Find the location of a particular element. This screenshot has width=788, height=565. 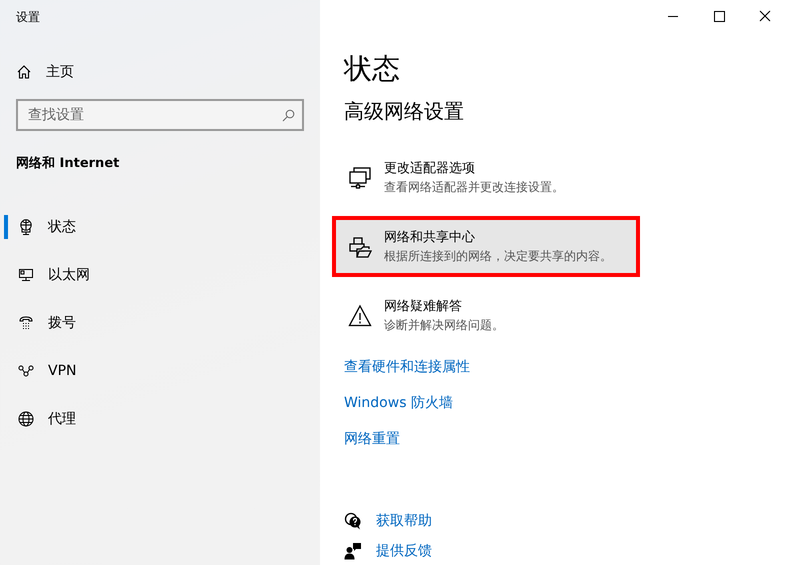

vpn-icon is located at coordinates (26, 371).